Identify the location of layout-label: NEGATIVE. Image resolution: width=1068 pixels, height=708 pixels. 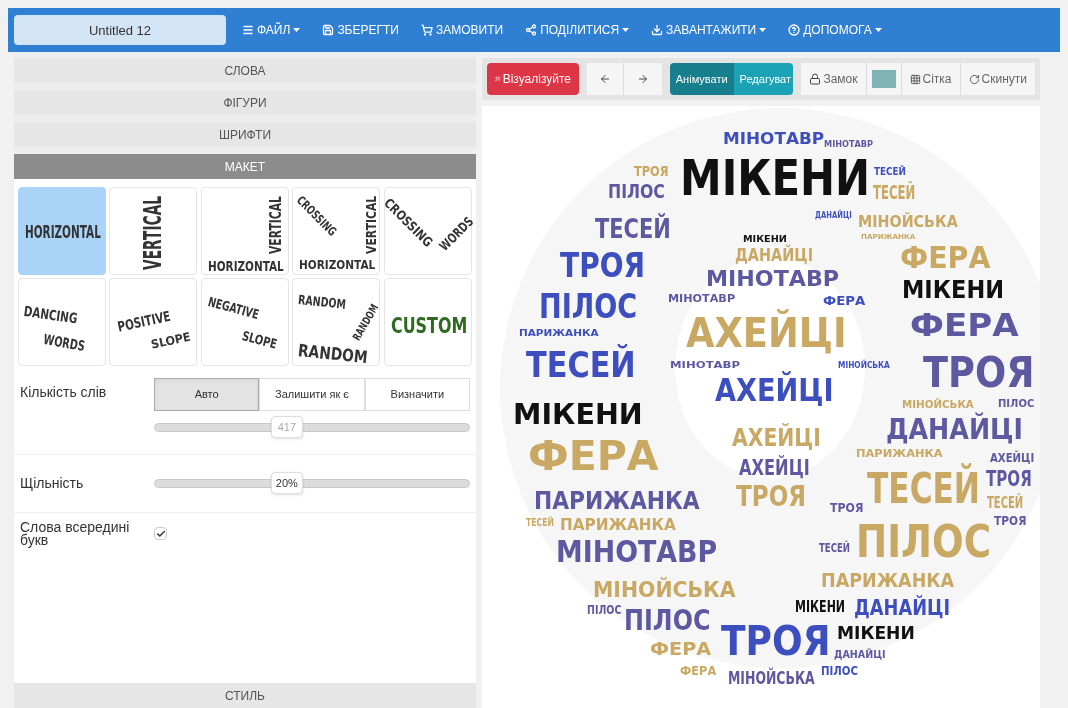
(233, 309).